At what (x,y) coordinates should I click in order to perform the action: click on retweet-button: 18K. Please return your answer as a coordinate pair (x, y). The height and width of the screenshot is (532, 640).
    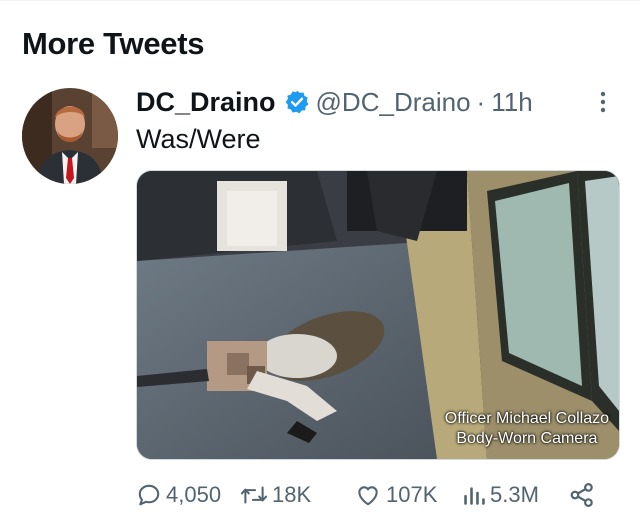
    Looking at the image, I should click on (275, 495).